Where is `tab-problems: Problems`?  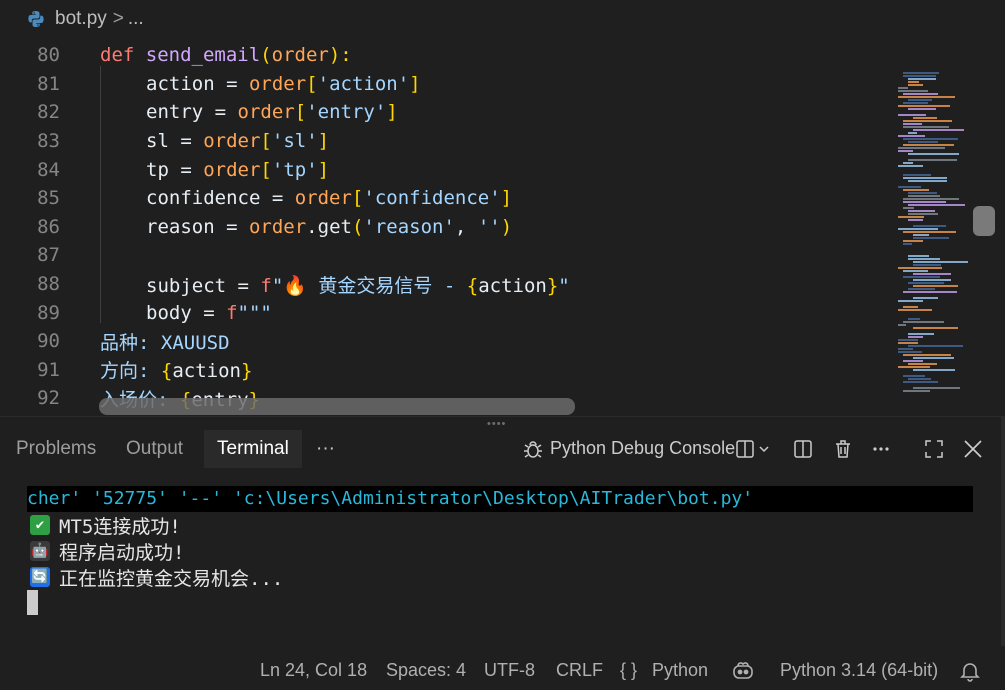
tab-problems: Problems is located at coordinates (56, 449).